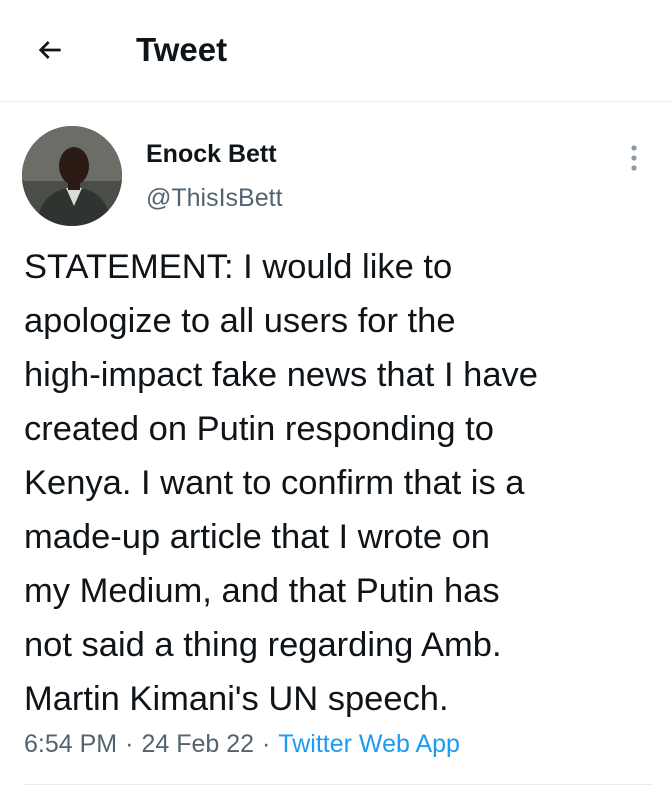  I want to click on more-vertical-icon, so click(634, 158).